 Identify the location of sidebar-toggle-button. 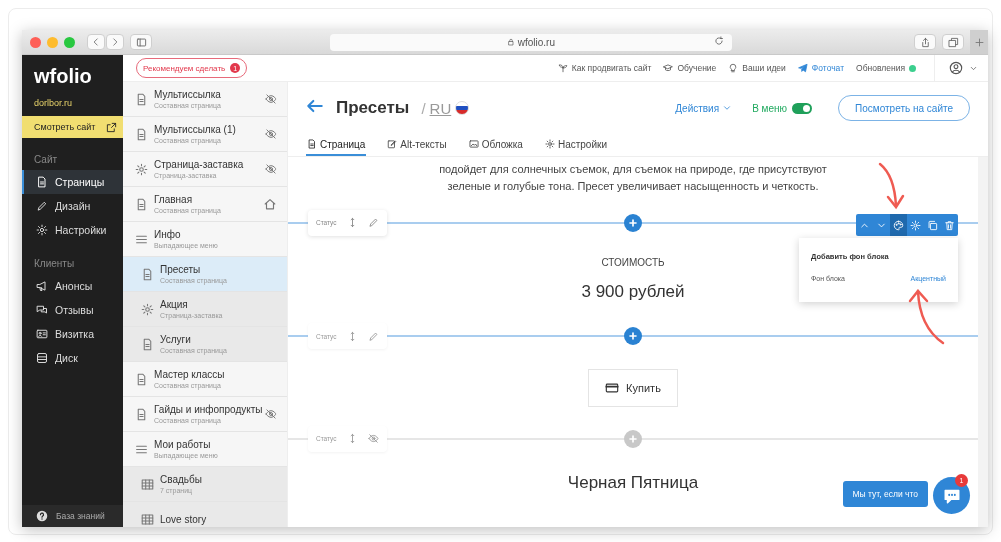
(141, 42).